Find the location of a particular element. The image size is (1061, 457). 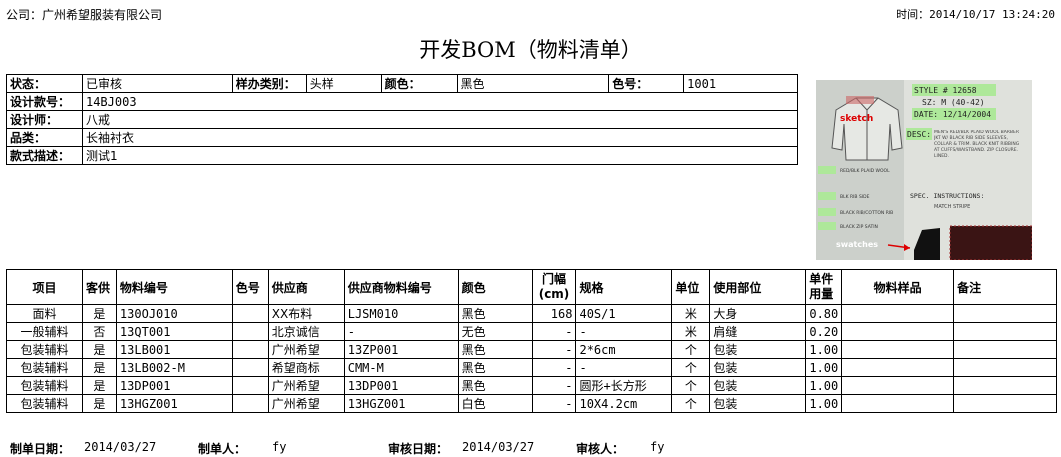

spec-text: MATCH STRIPE is located at coordinates (952, 207).